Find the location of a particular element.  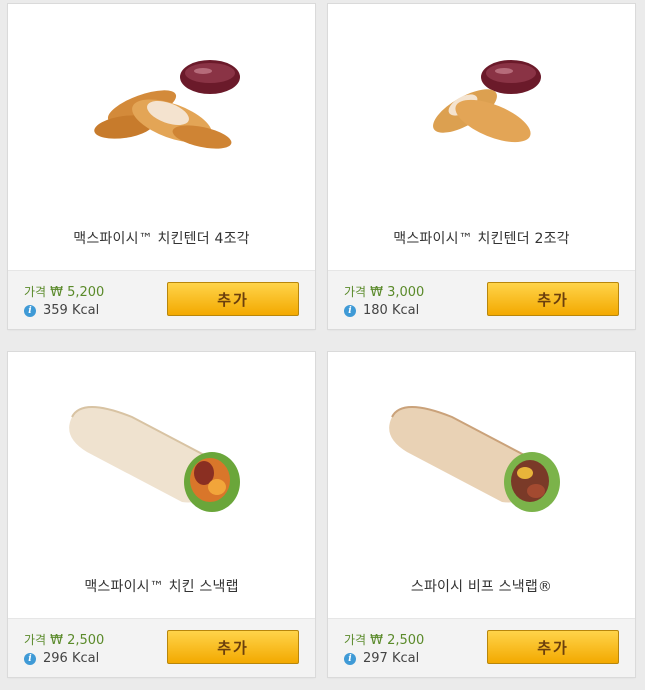

price-line: 가격 ₩ 5,200 is located at coordinates (64, 291).